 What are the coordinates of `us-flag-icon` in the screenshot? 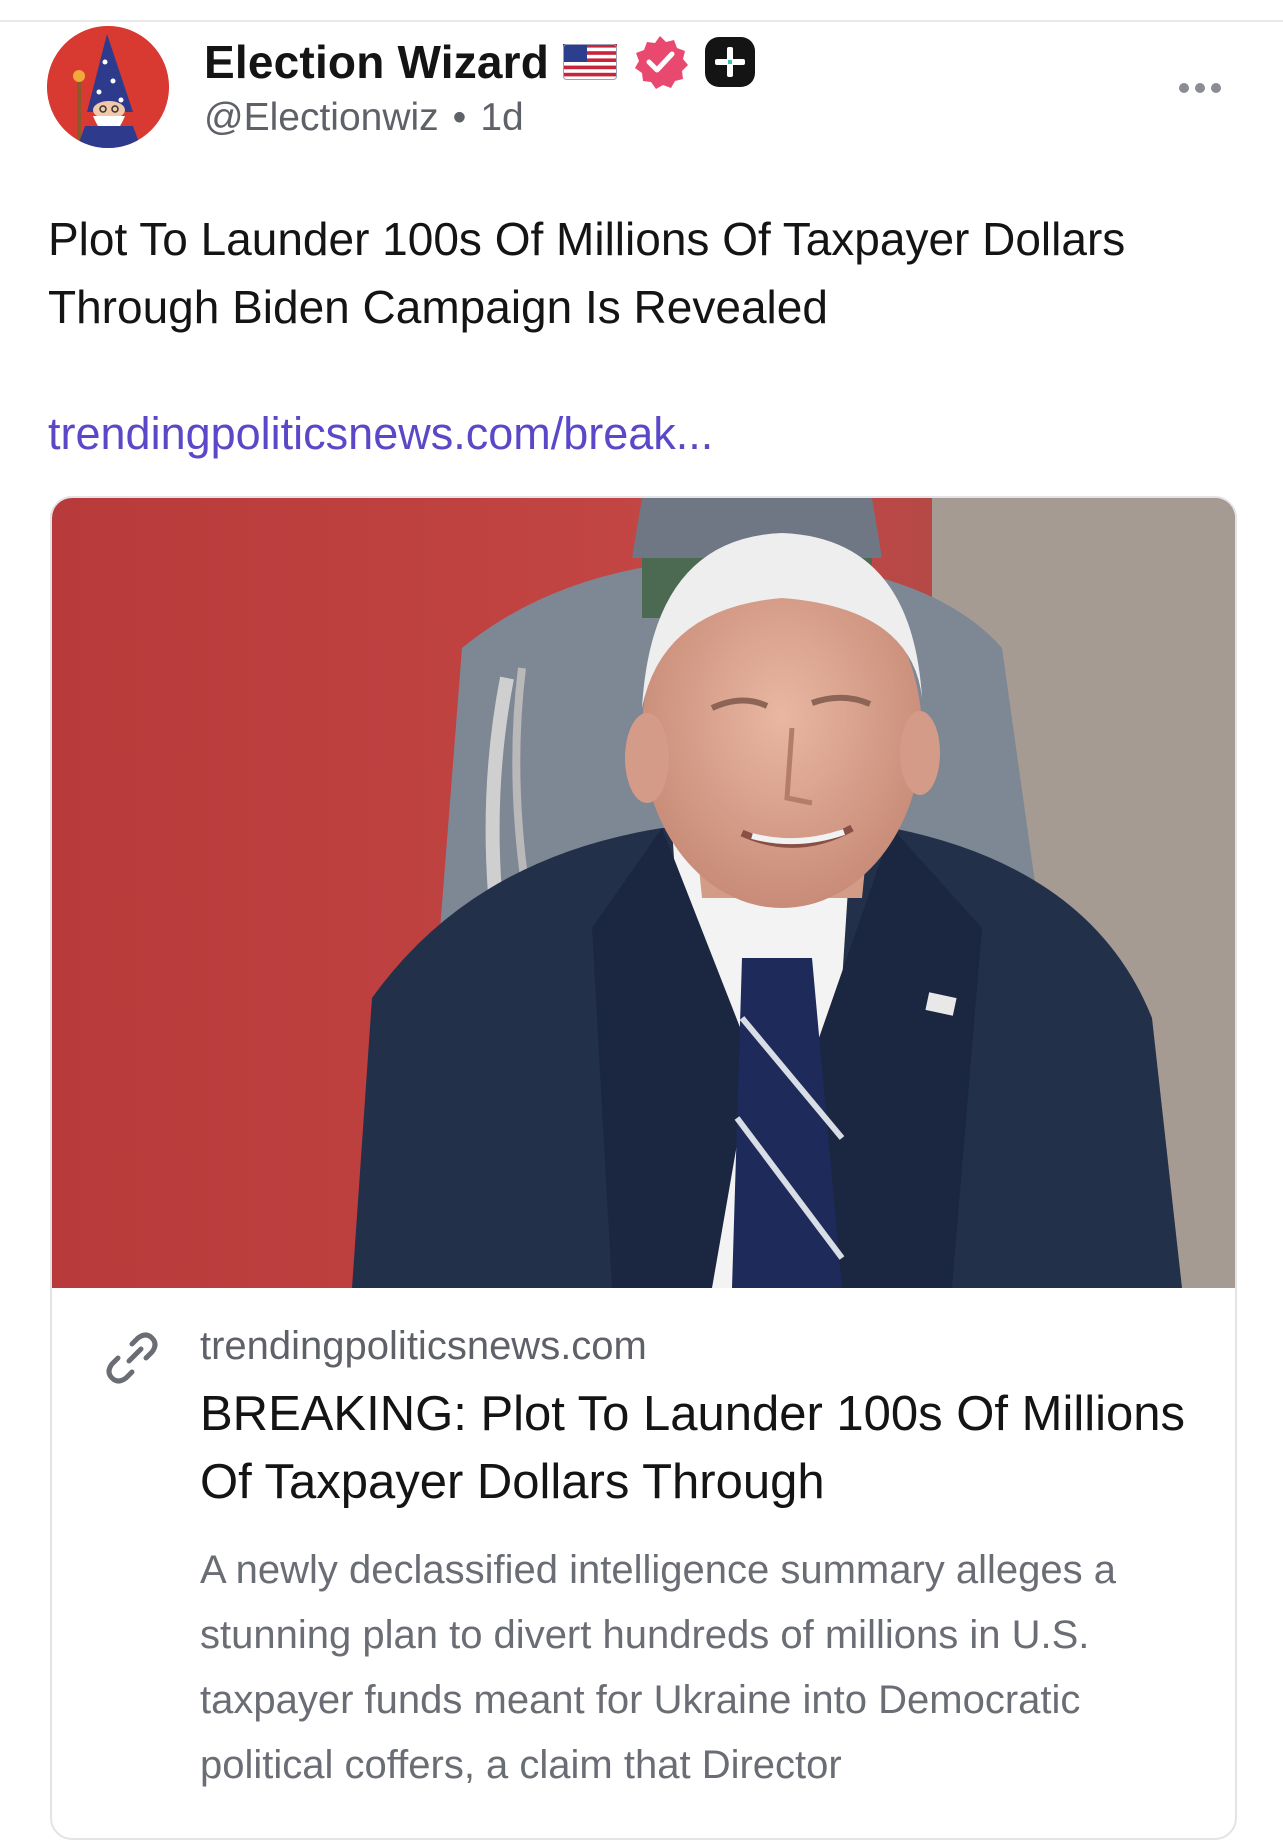 It's located at (590, 62).